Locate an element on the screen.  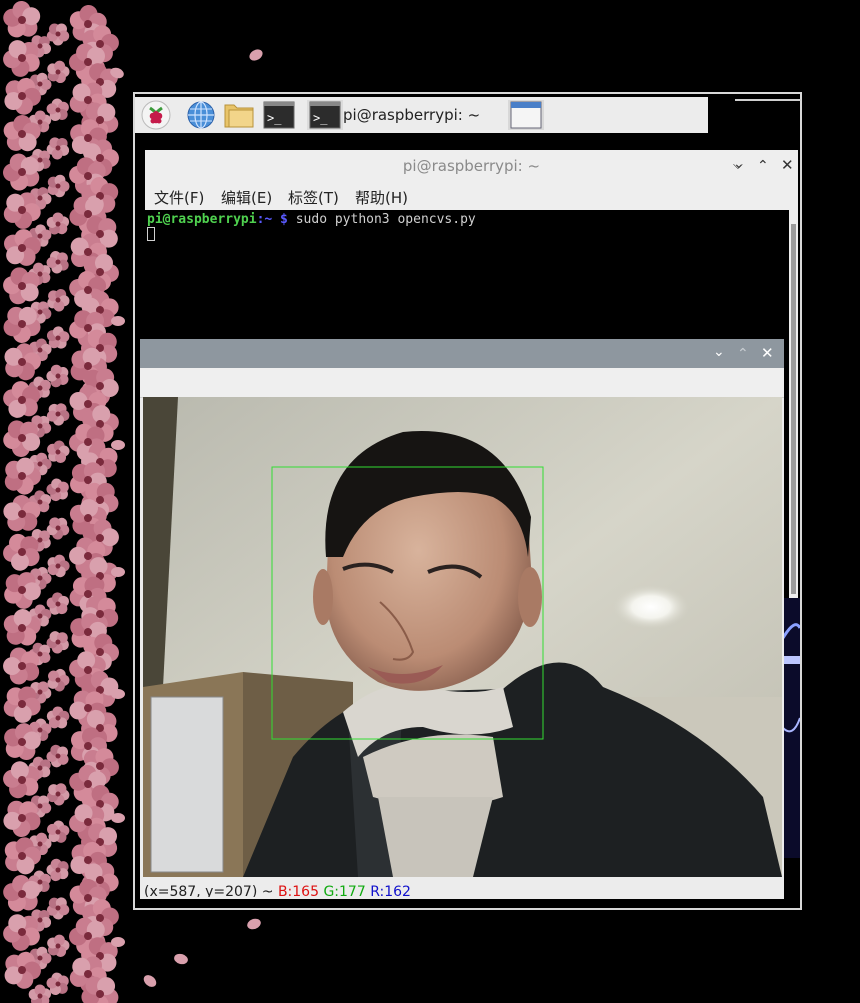
terminal-title: pi@raspberrypi: ~ is located at coordinates (471, 166).